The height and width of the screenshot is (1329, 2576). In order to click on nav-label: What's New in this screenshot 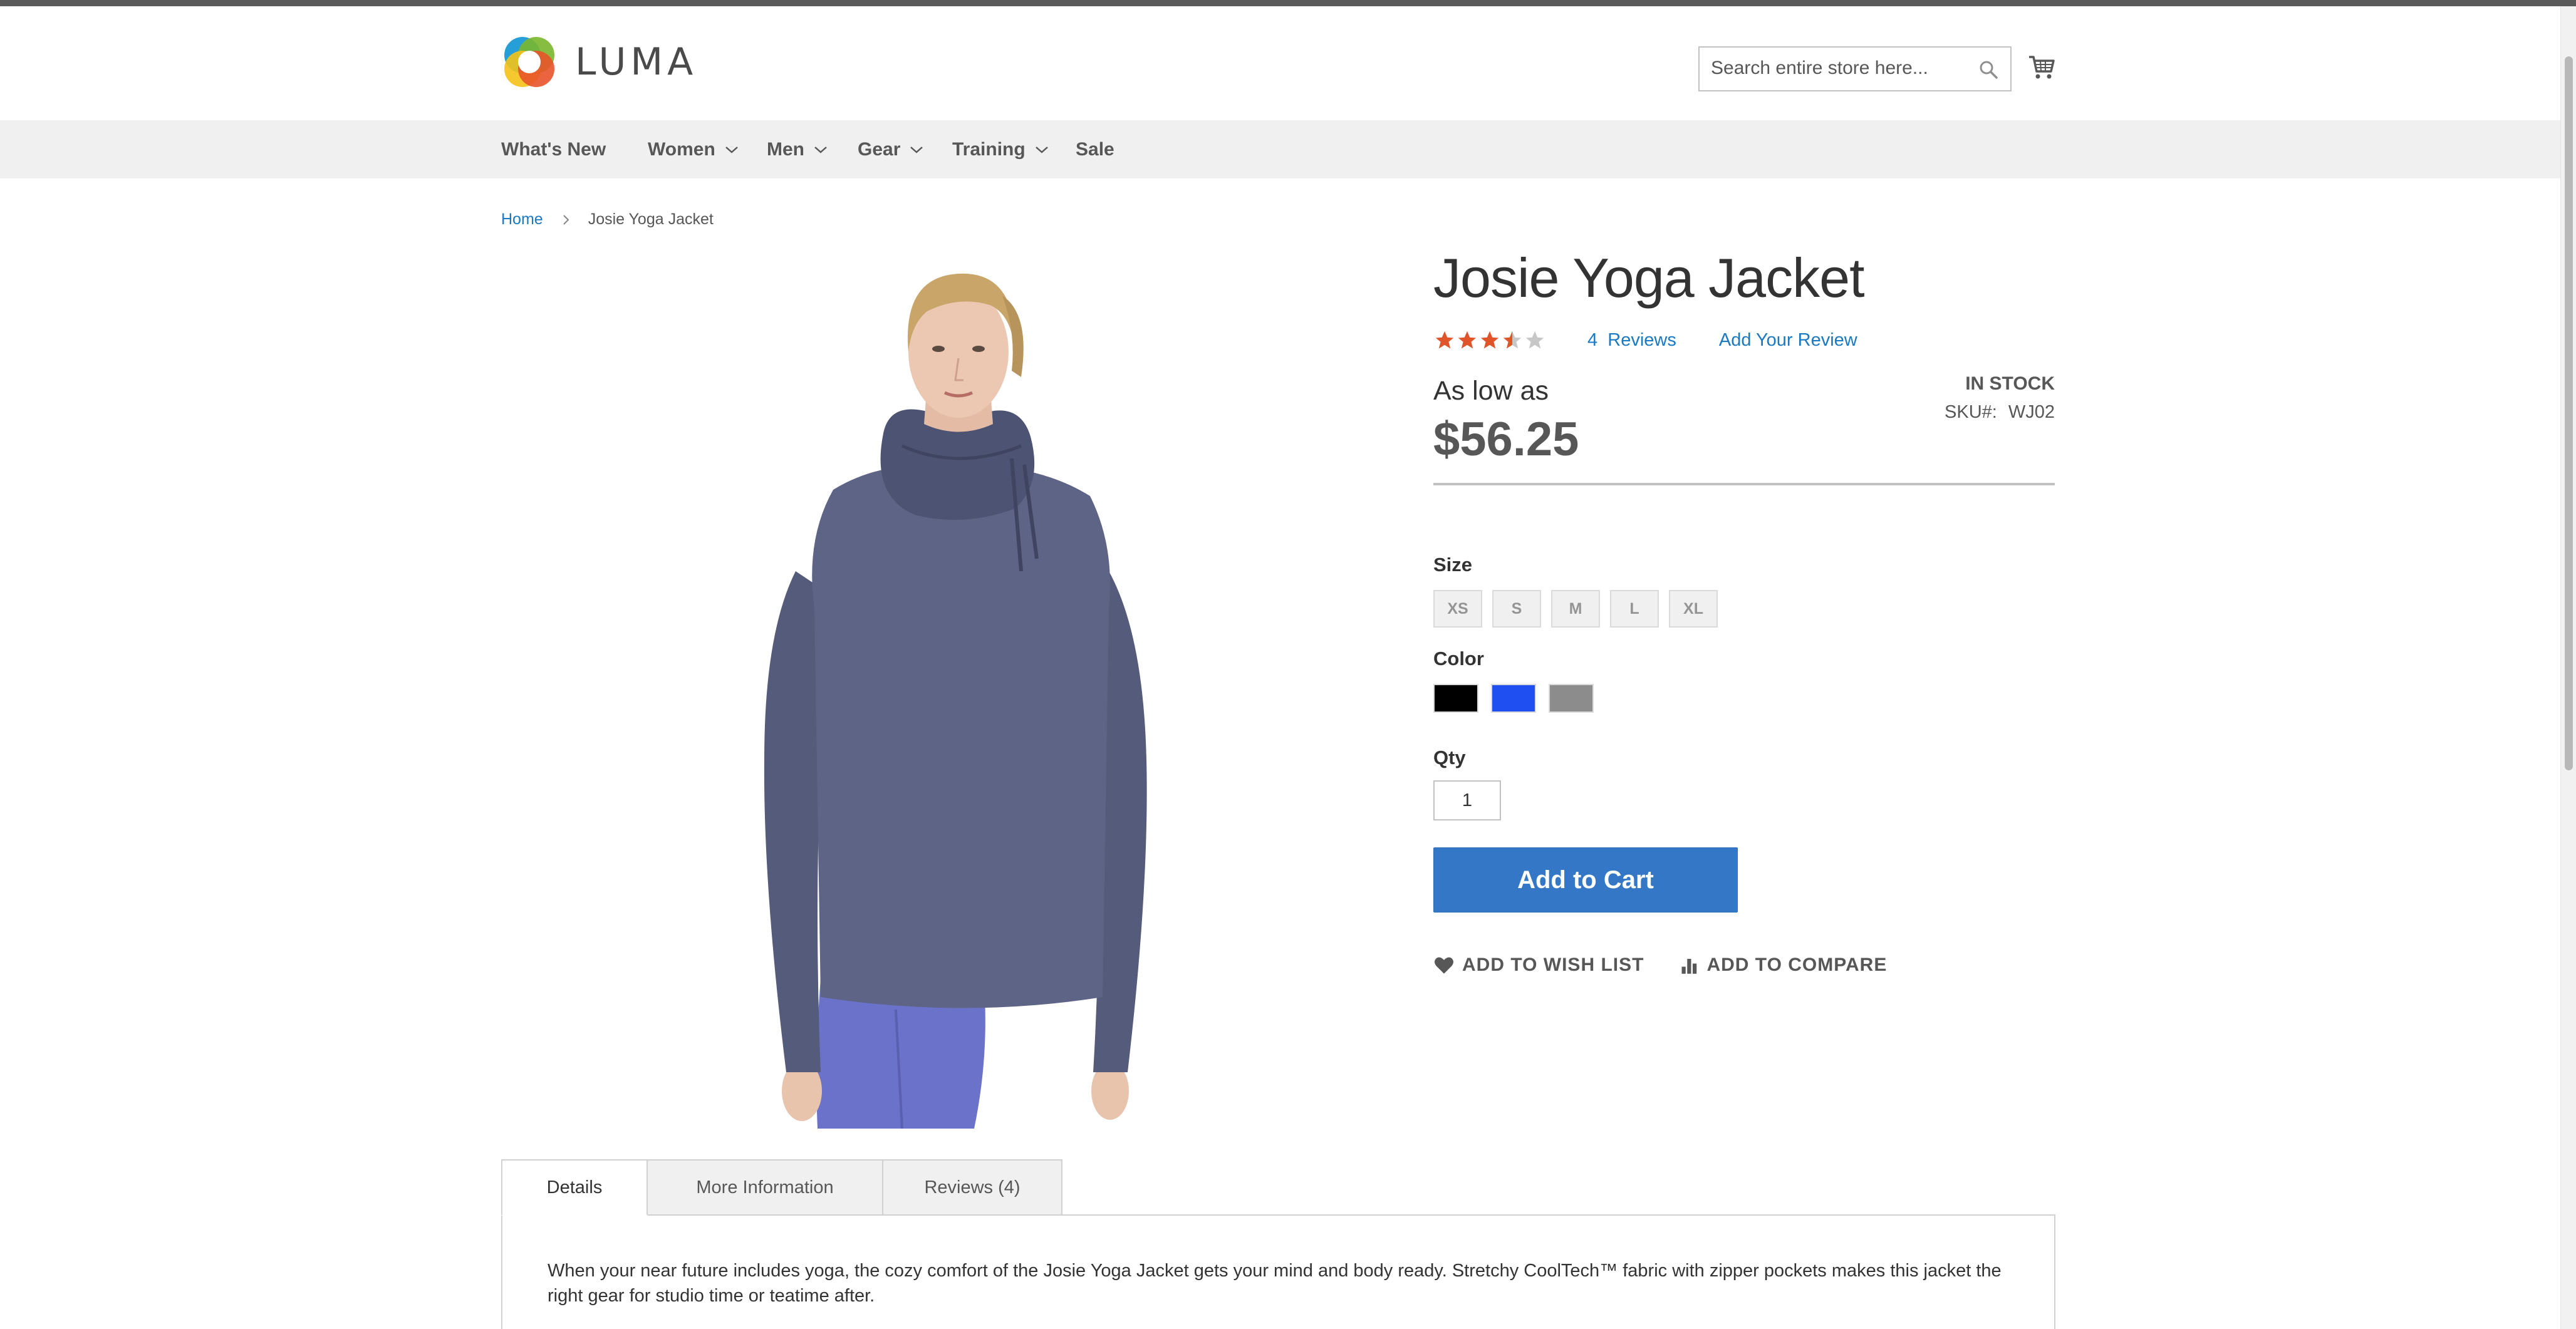, I will do `click(553, 149)`.